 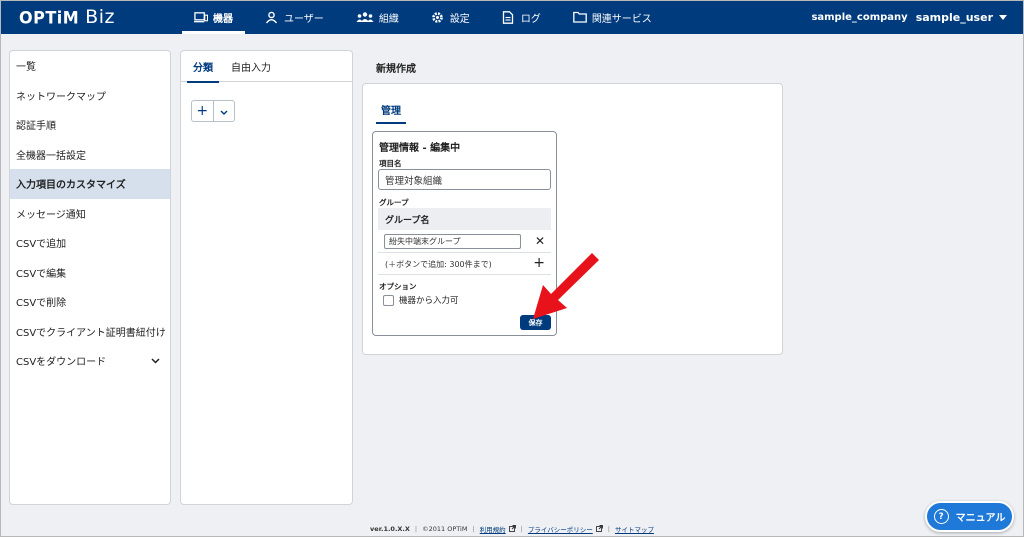 I want to click on main-nav: 機器 ユーザー 組織 設定 ログ 関連サービス, so click(x=423, y=17).